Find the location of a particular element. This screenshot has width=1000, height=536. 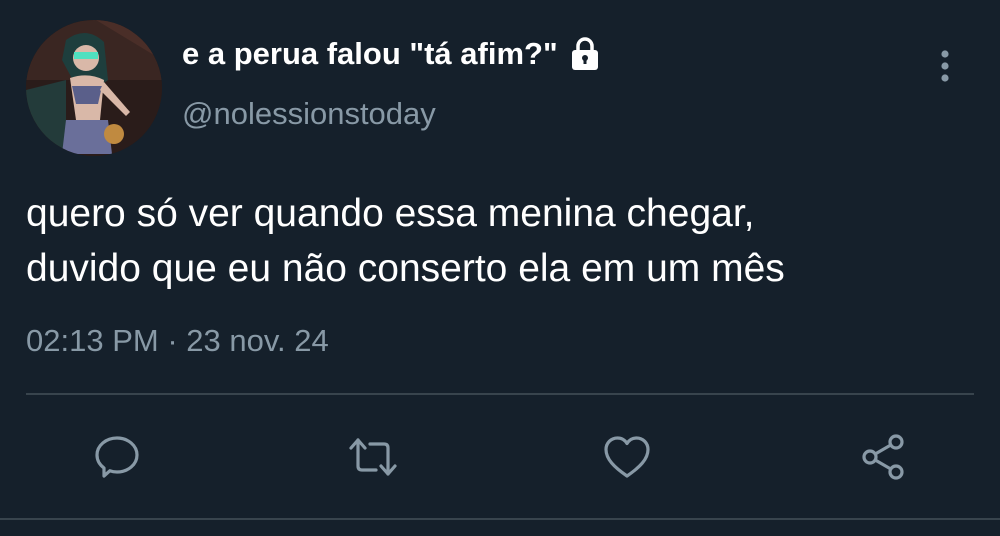

lock-icon is located at coordinates (584, 53).